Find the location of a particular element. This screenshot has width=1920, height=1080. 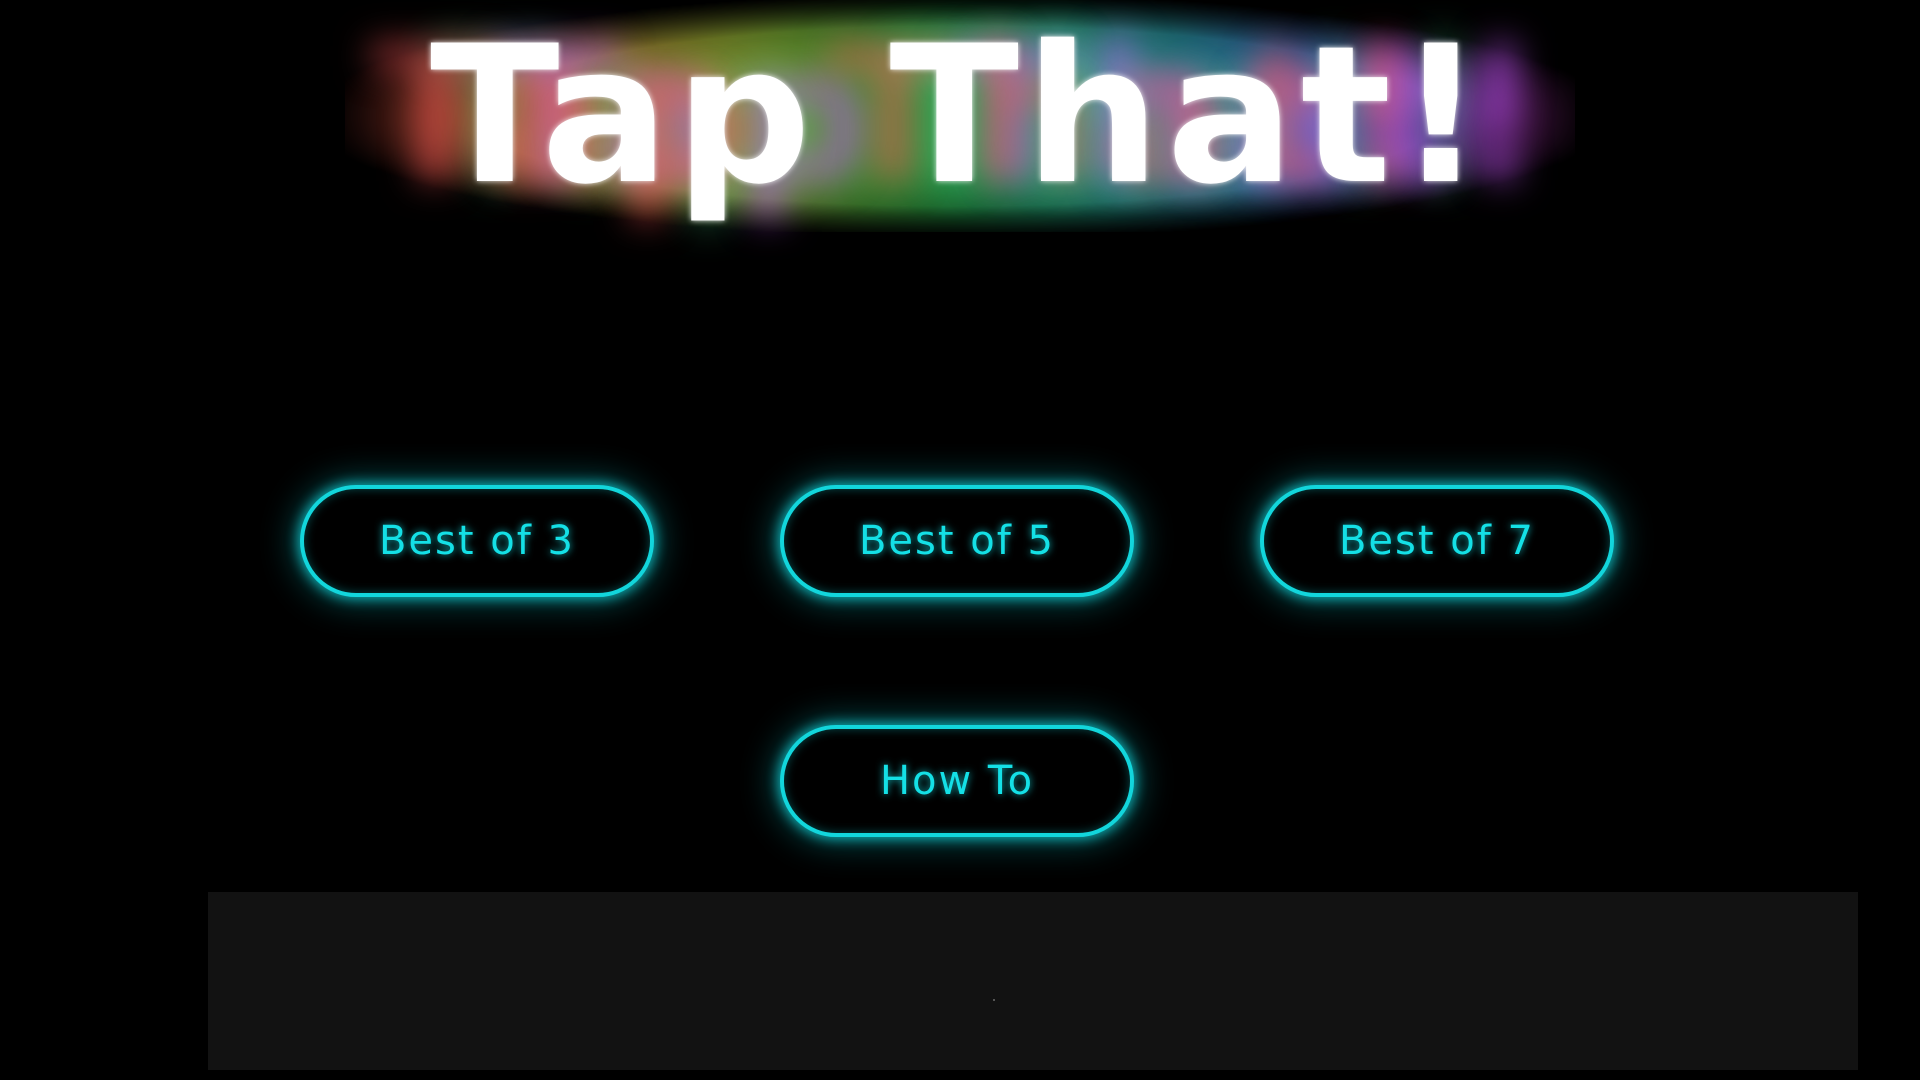

best-of-5-button: Best of 5 is located at coordinates (957, 541).